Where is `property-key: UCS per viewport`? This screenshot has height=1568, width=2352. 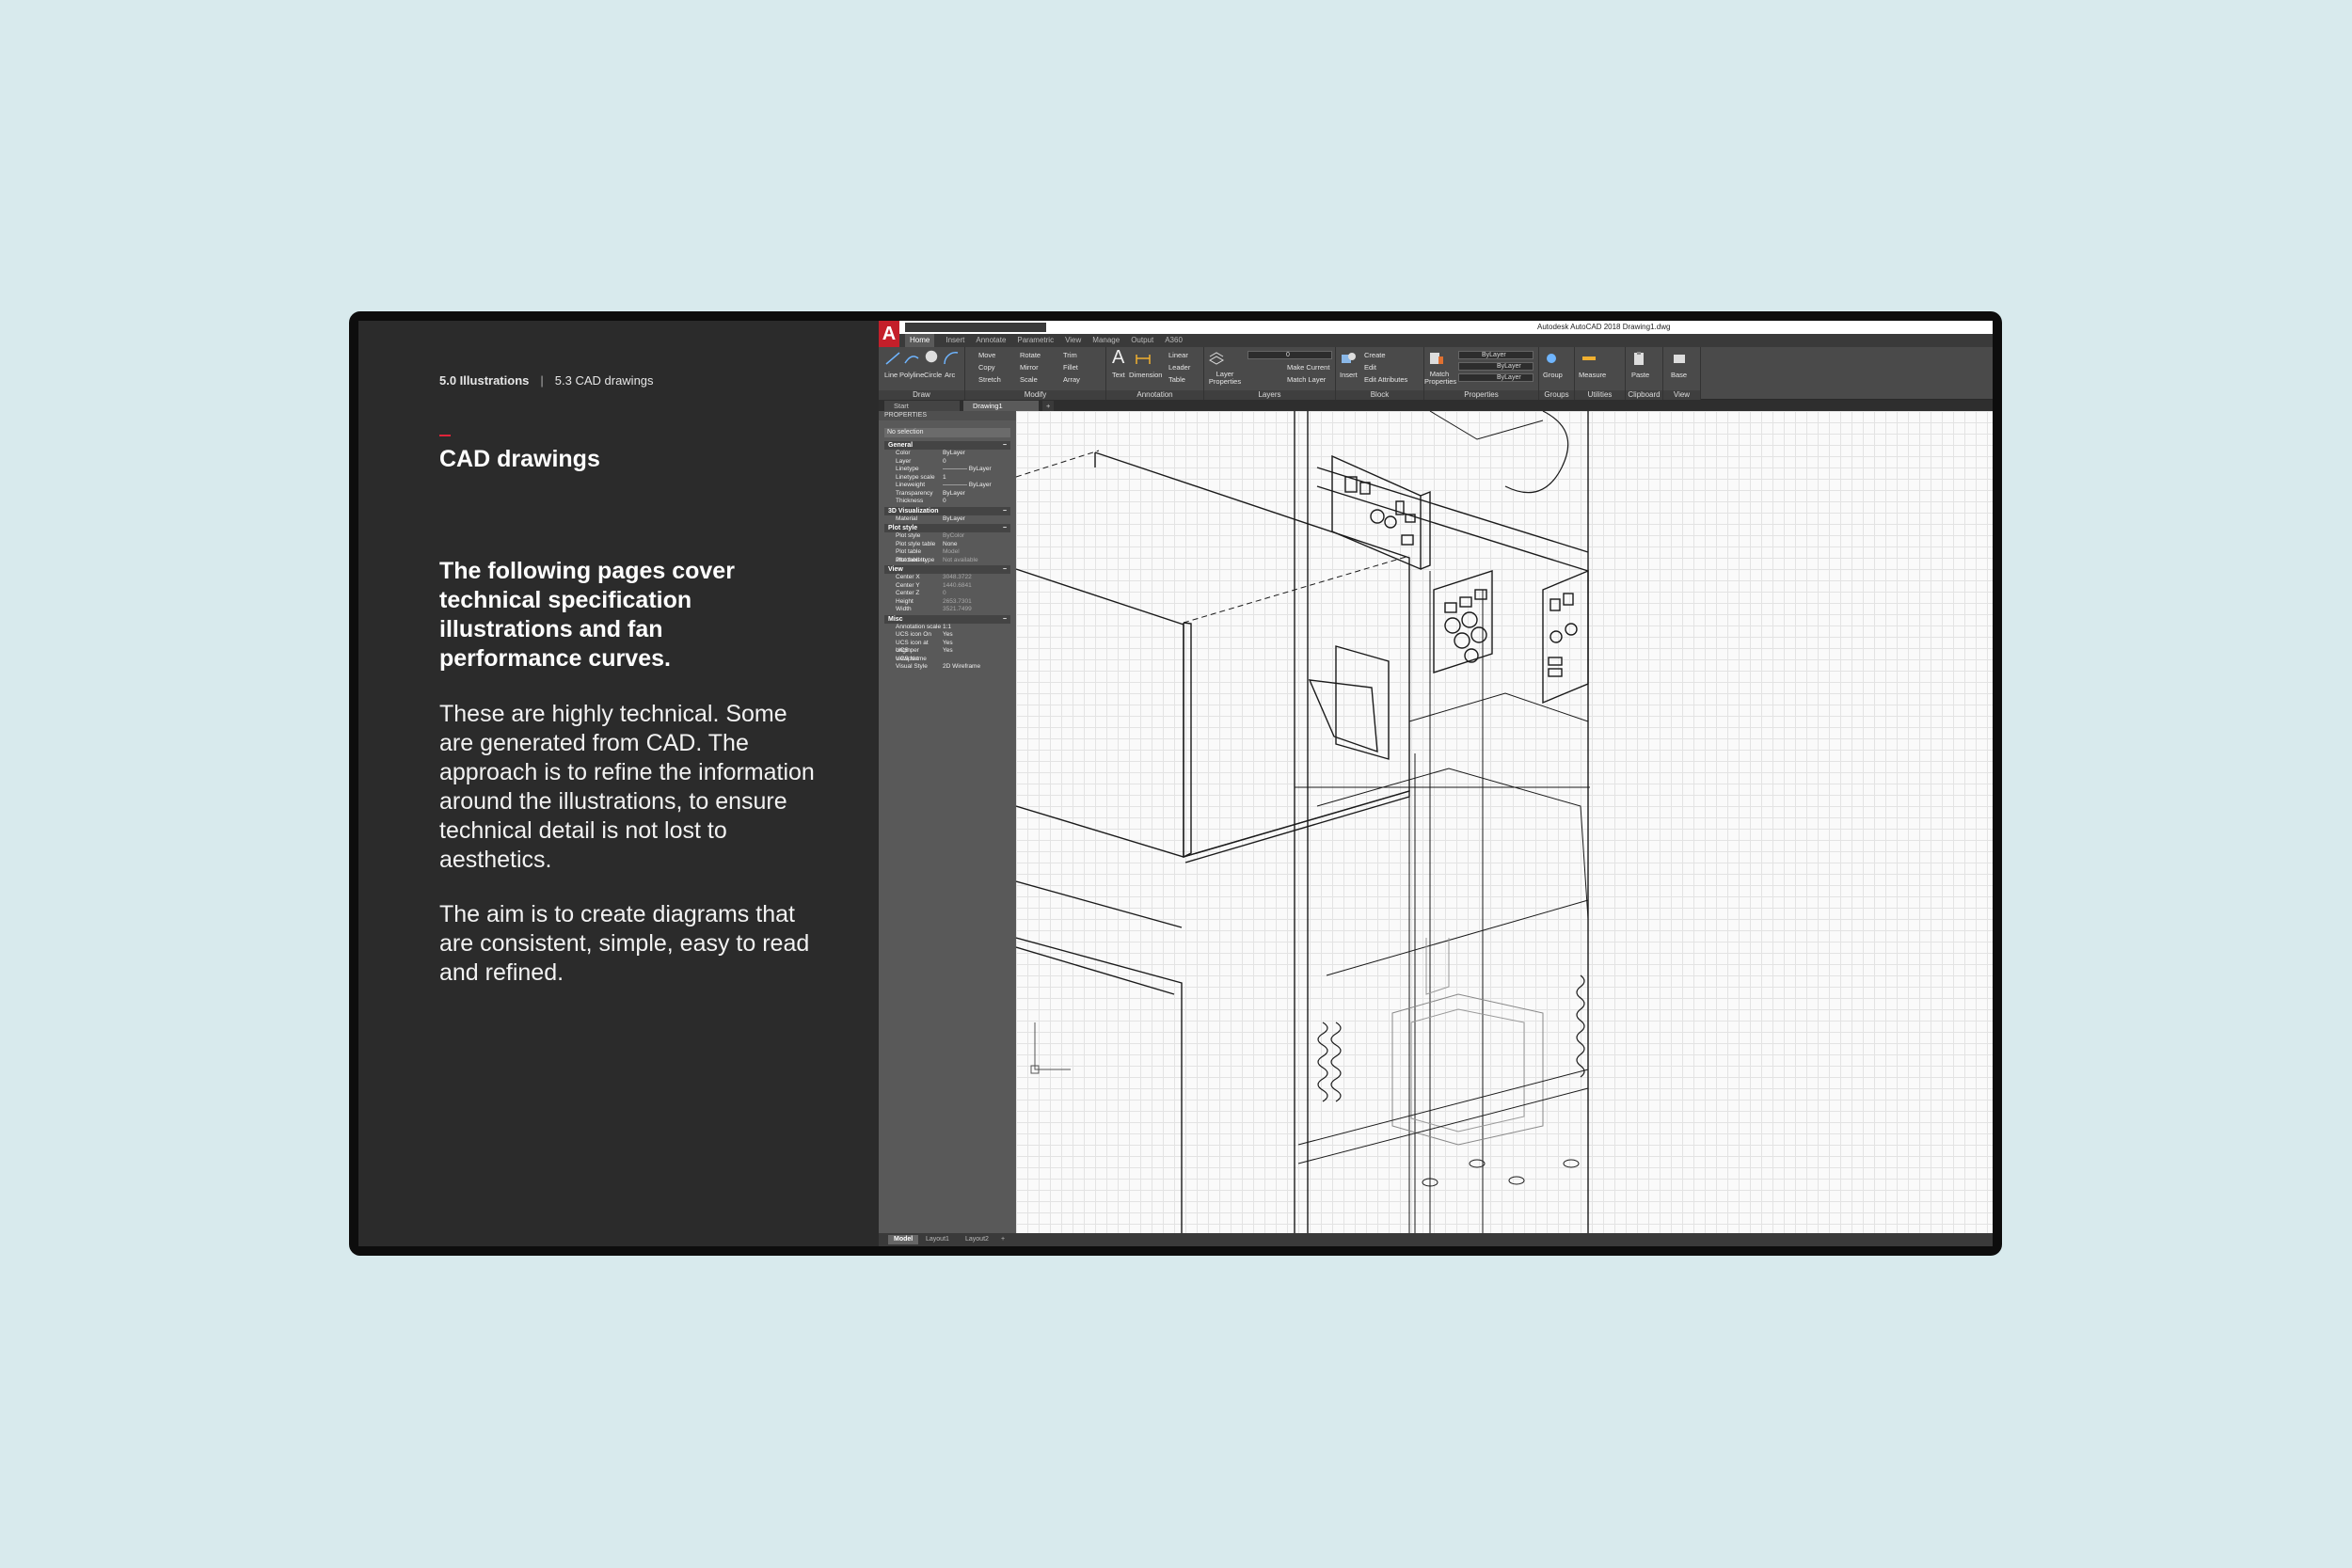 property-key: UCS per viewport is located at coordinates (907, 654).